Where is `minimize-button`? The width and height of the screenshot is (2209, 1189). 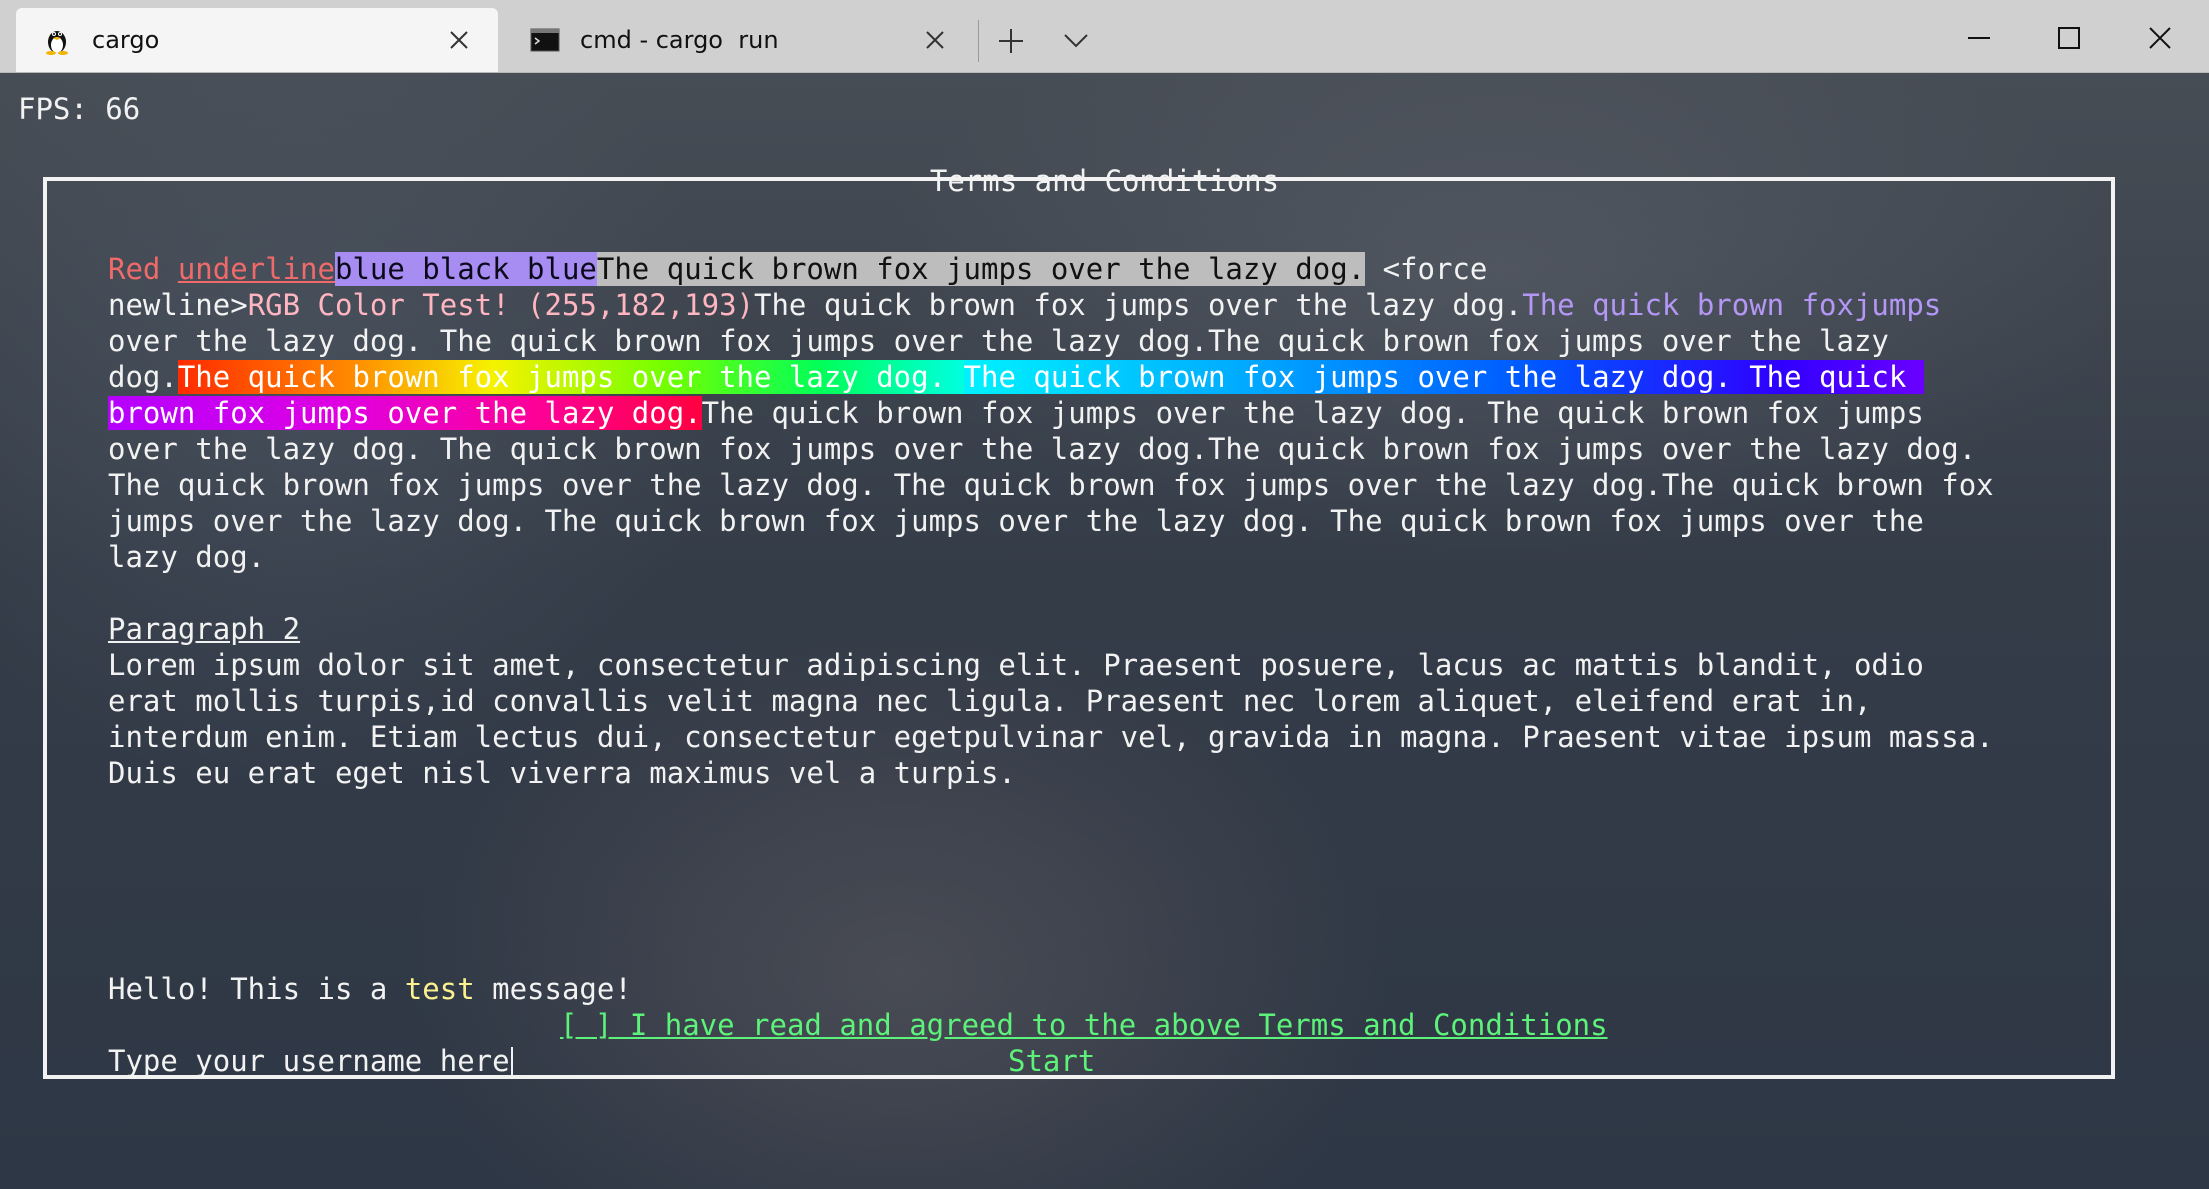
minimize-button is located at coordinates (1979, 38).